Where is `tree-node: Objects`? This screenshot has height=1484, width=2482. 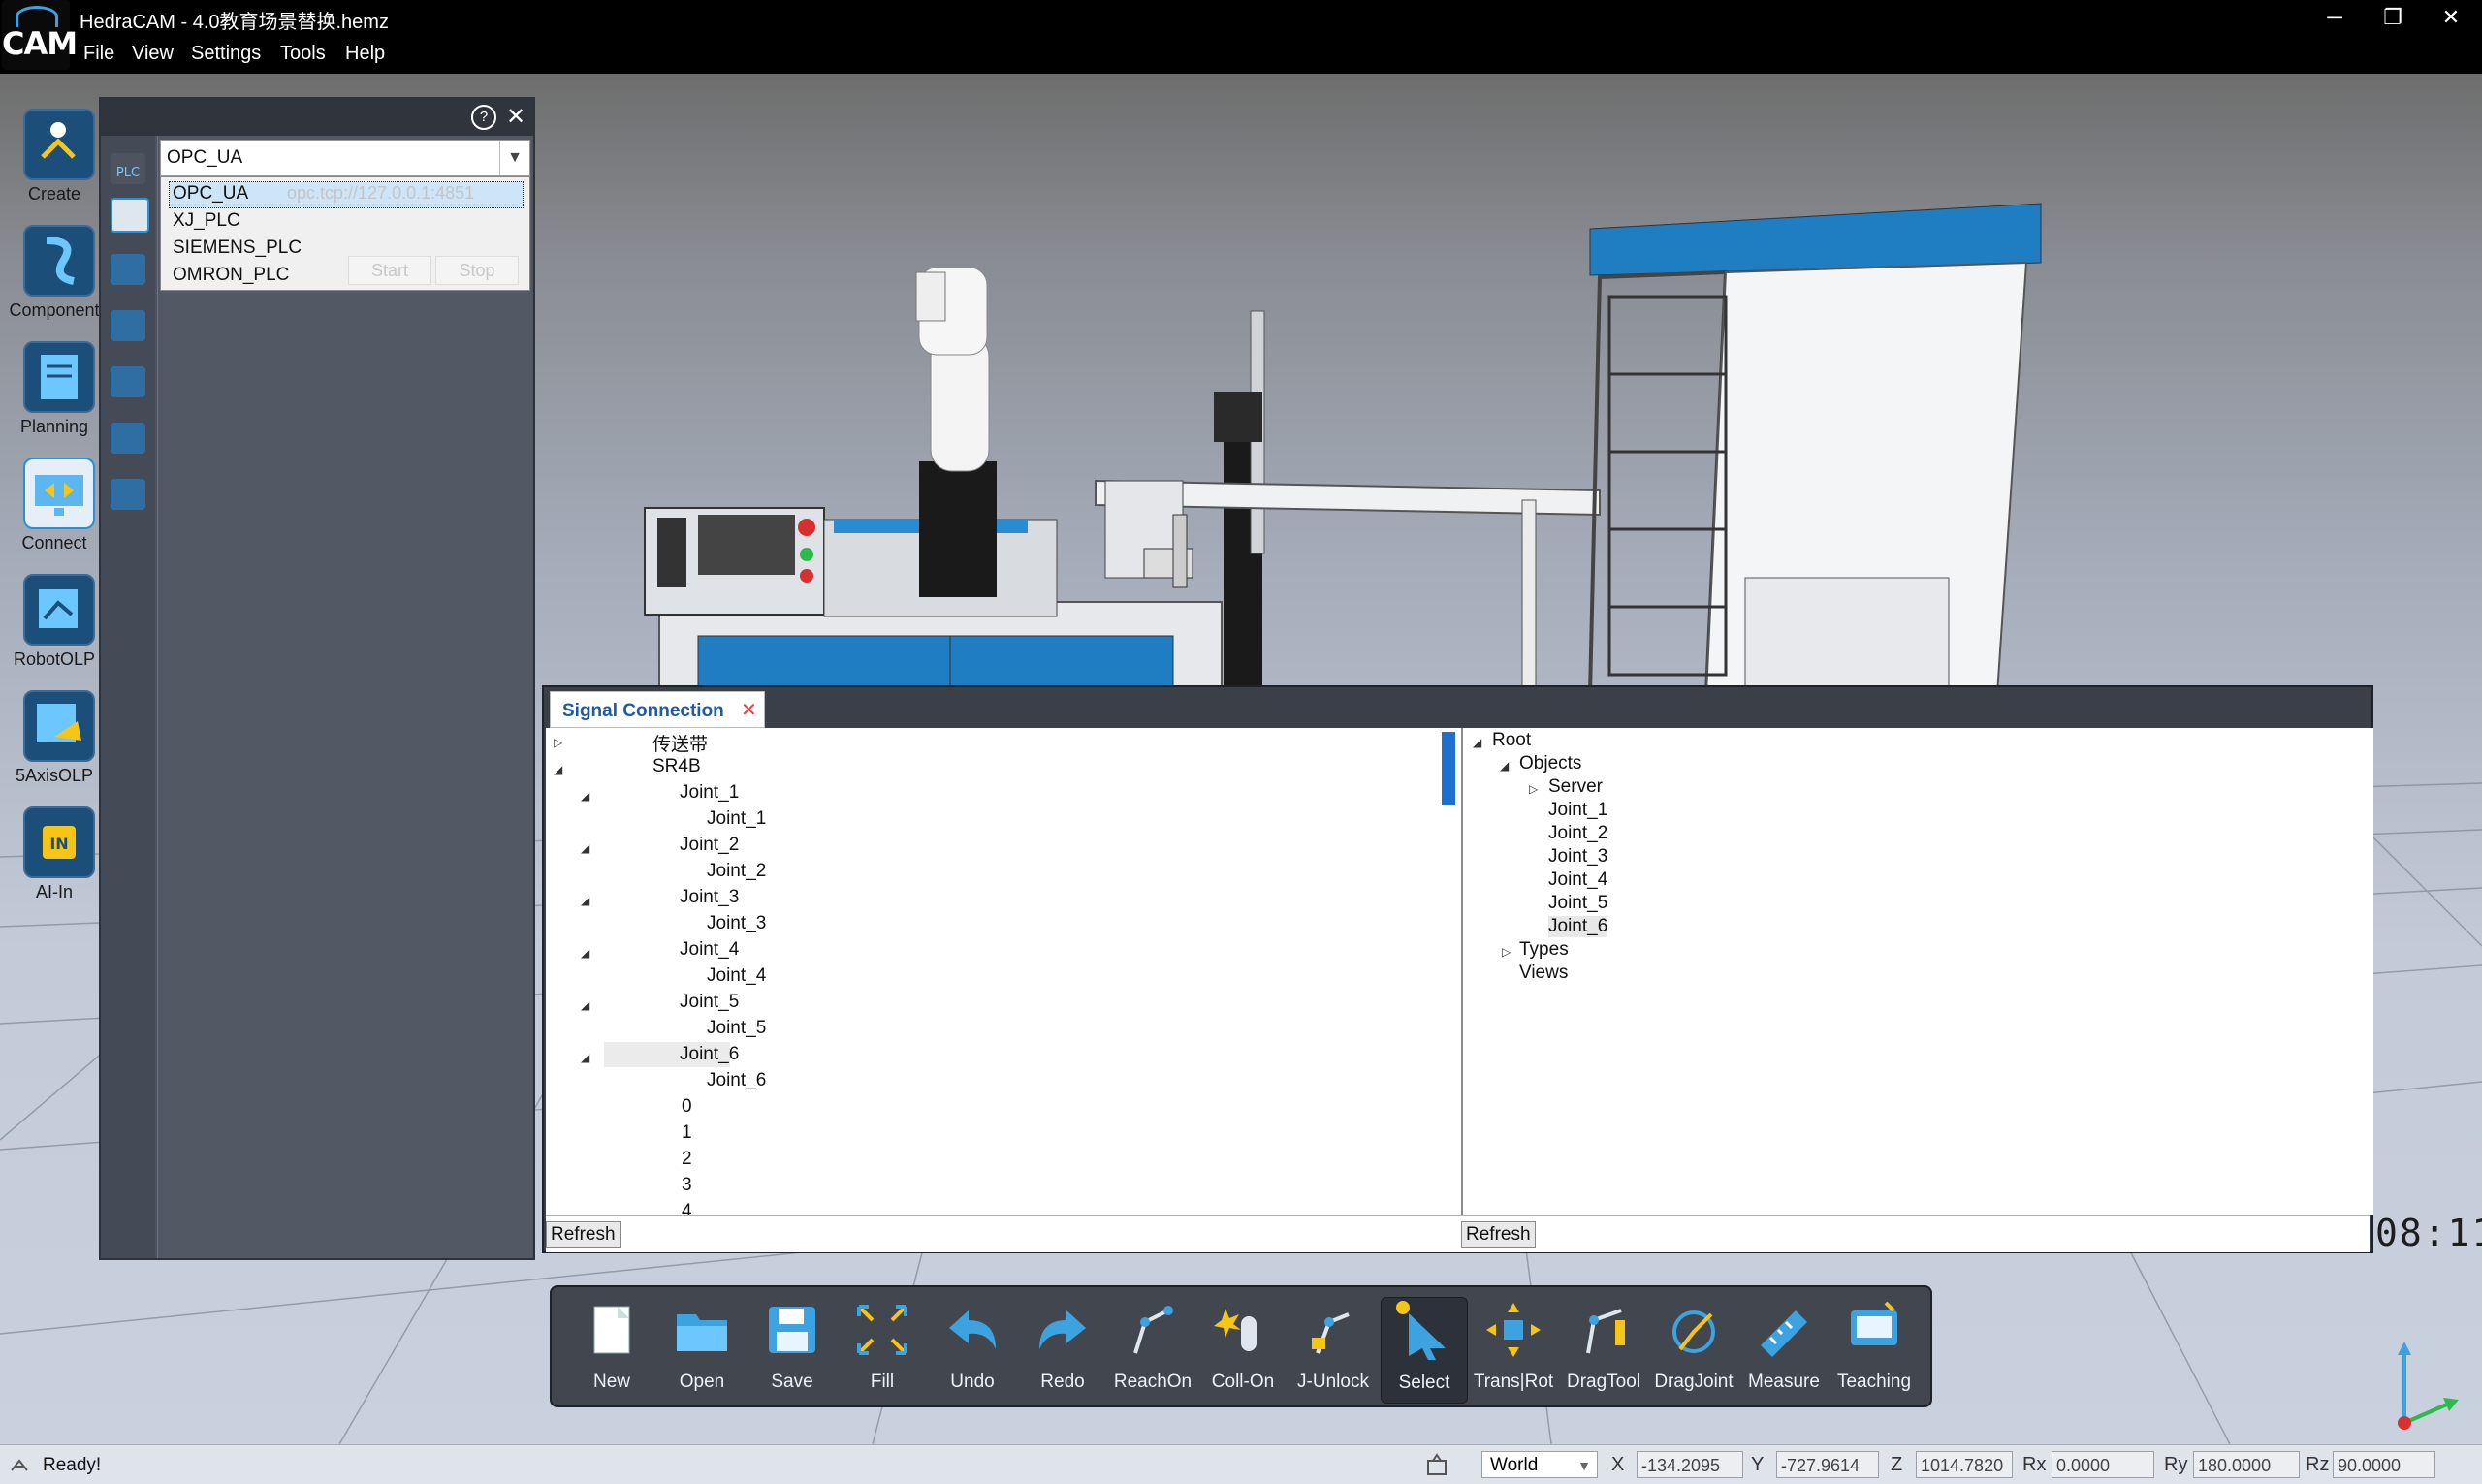 tree-node: Objects is located at coordinates (1550, 763).